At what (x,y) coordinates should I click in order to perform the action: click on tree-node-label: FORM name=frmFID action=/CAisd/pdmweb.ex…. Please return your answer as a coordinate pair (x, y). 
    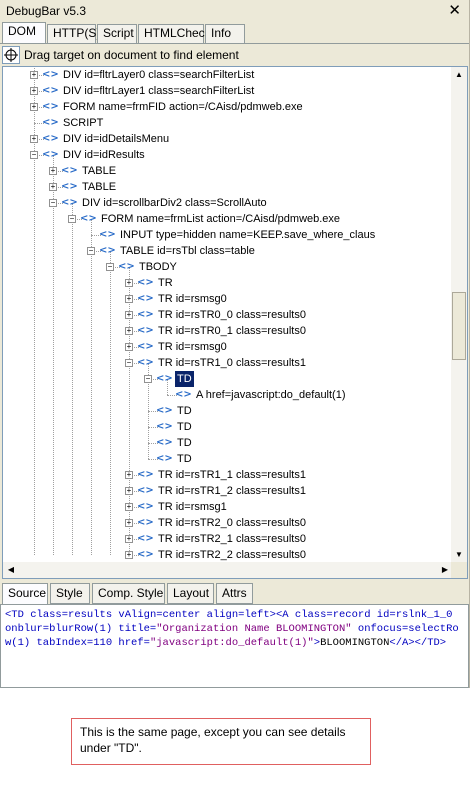
    Looking at the image, I should click on (183, 107).